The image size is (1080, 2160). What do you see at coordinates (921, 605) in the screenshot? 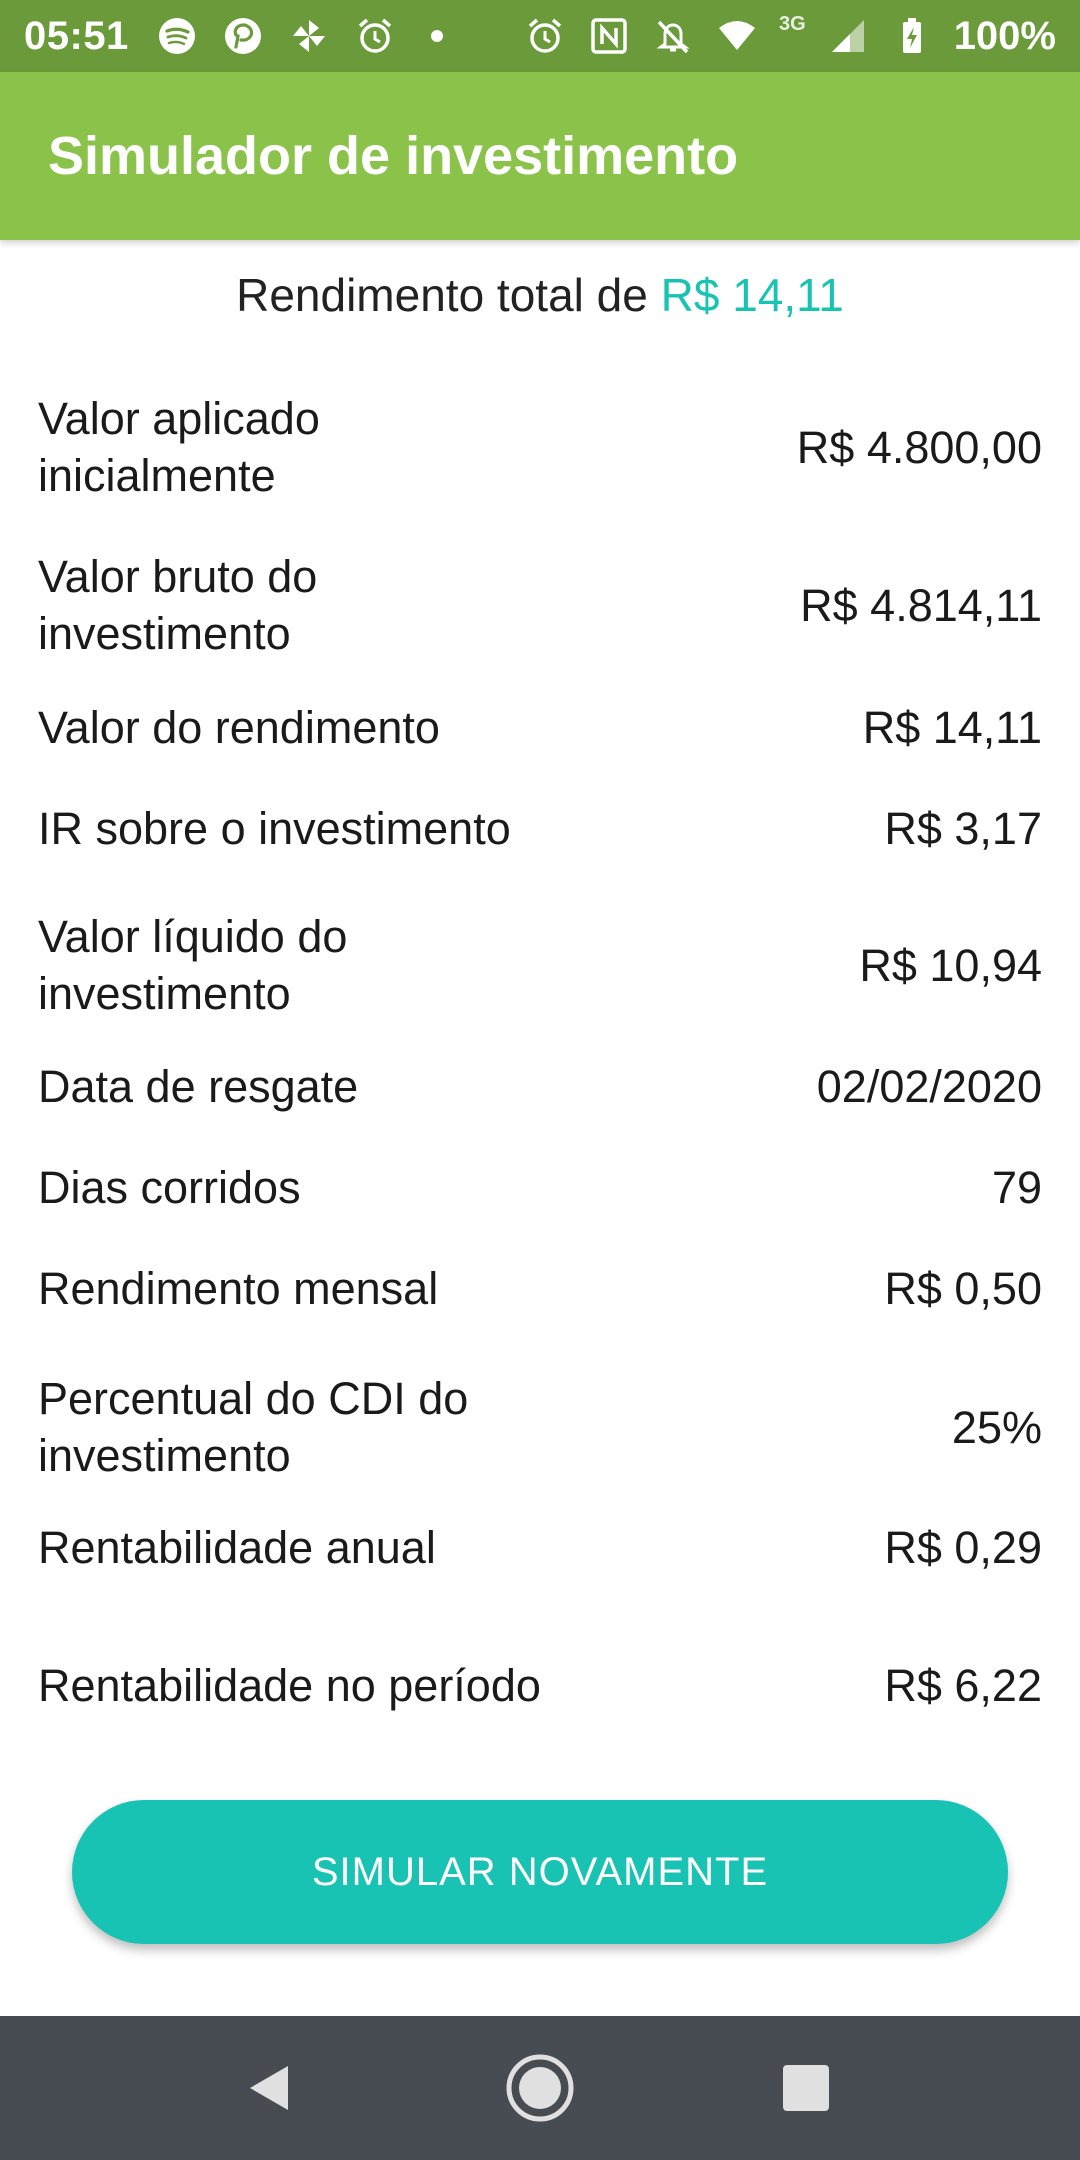
I see `result-value: R$ 4.814,11` at bounding box center [921, 605].